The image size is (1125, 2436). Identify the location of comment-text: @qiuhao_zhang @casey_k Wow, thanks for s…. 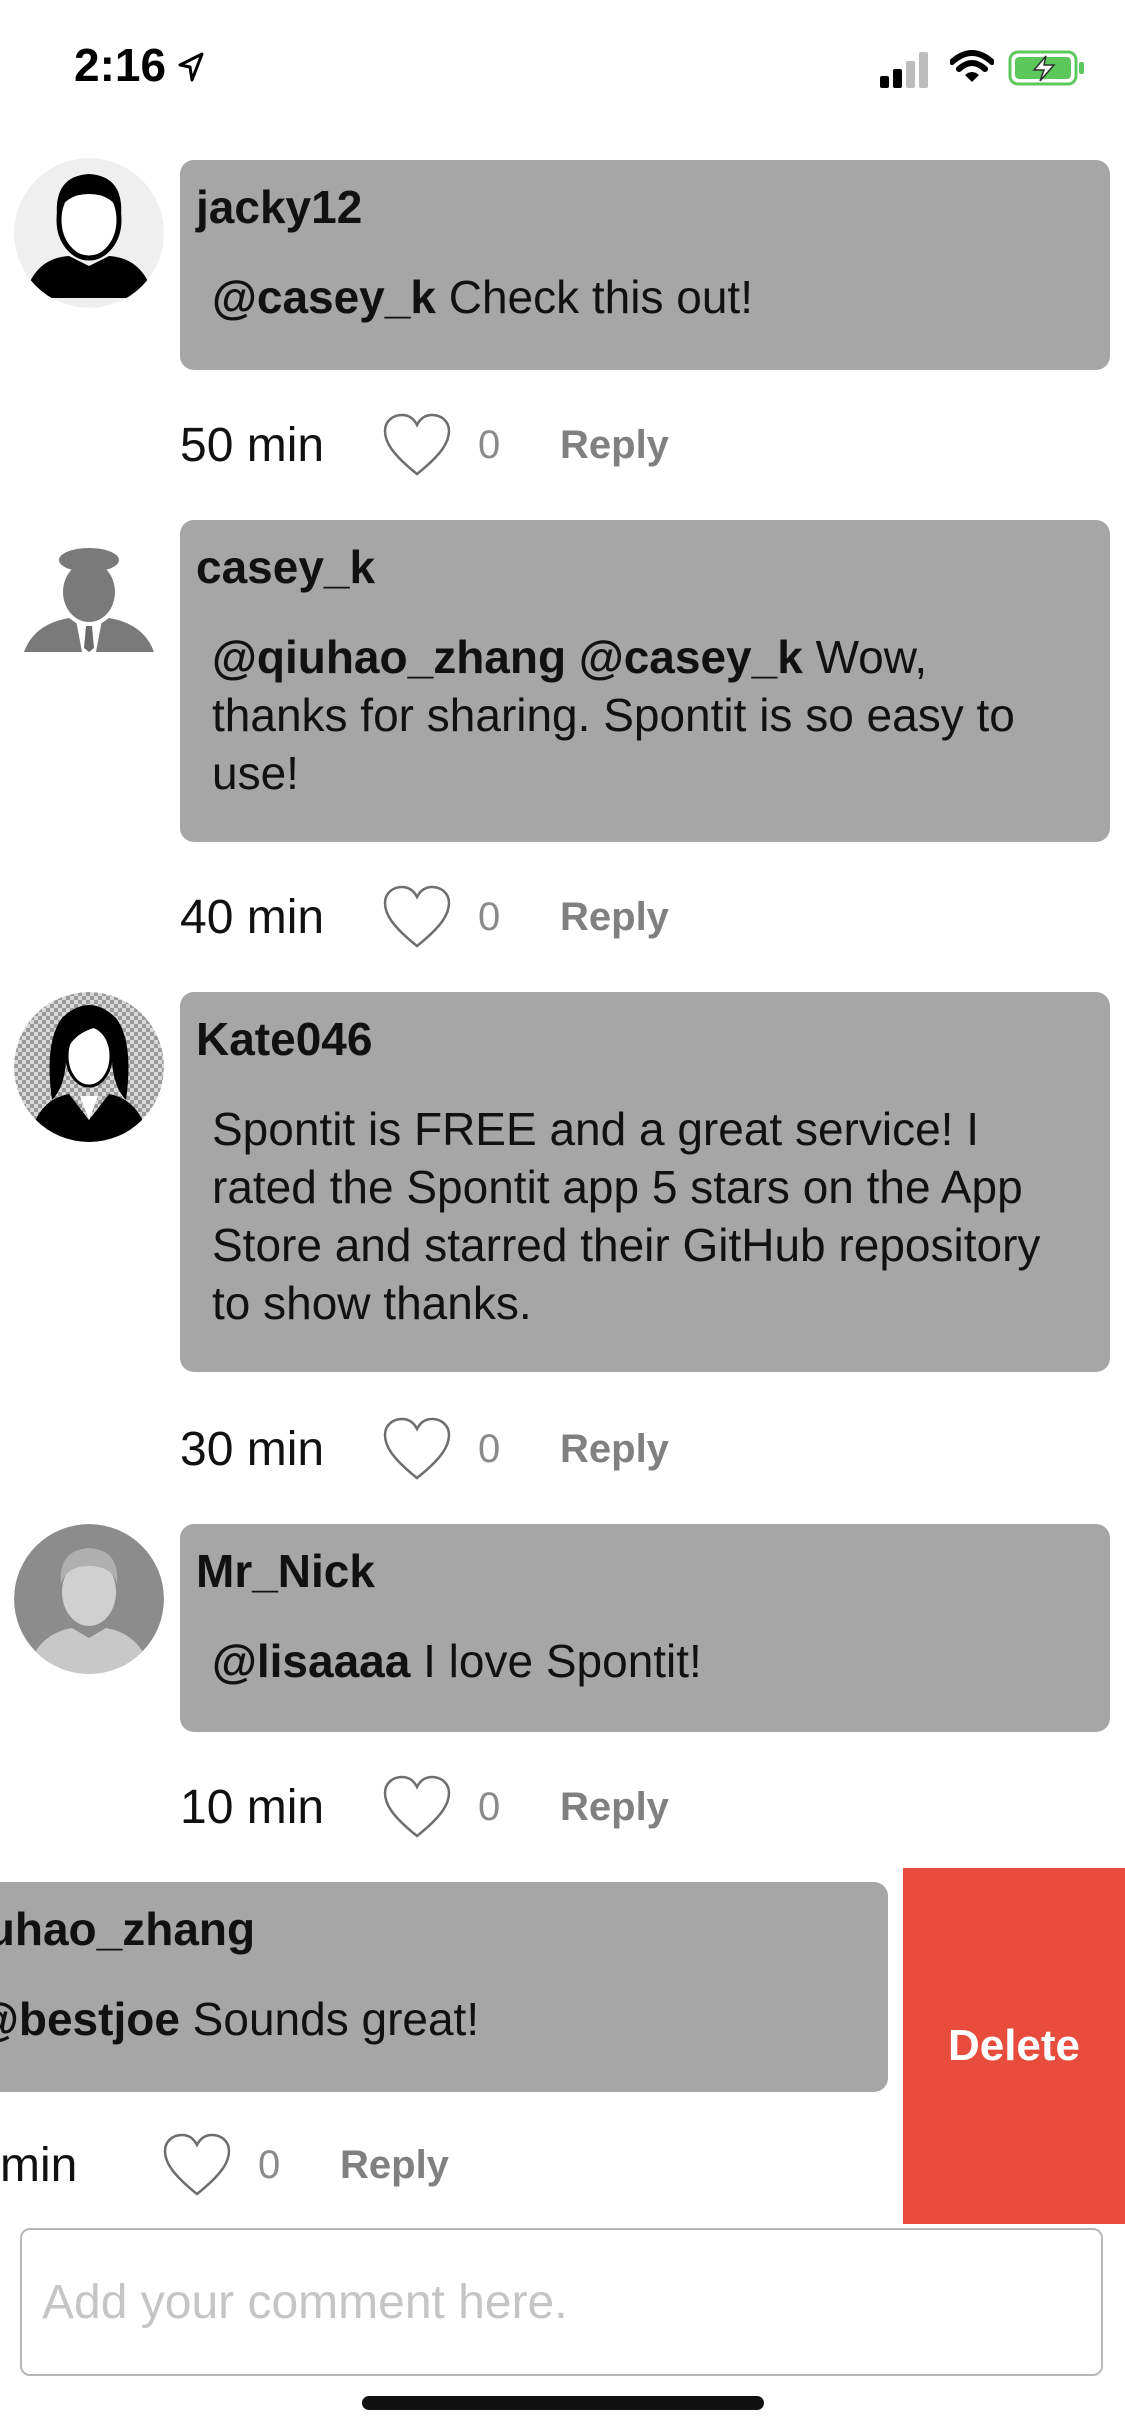
(645, 715).